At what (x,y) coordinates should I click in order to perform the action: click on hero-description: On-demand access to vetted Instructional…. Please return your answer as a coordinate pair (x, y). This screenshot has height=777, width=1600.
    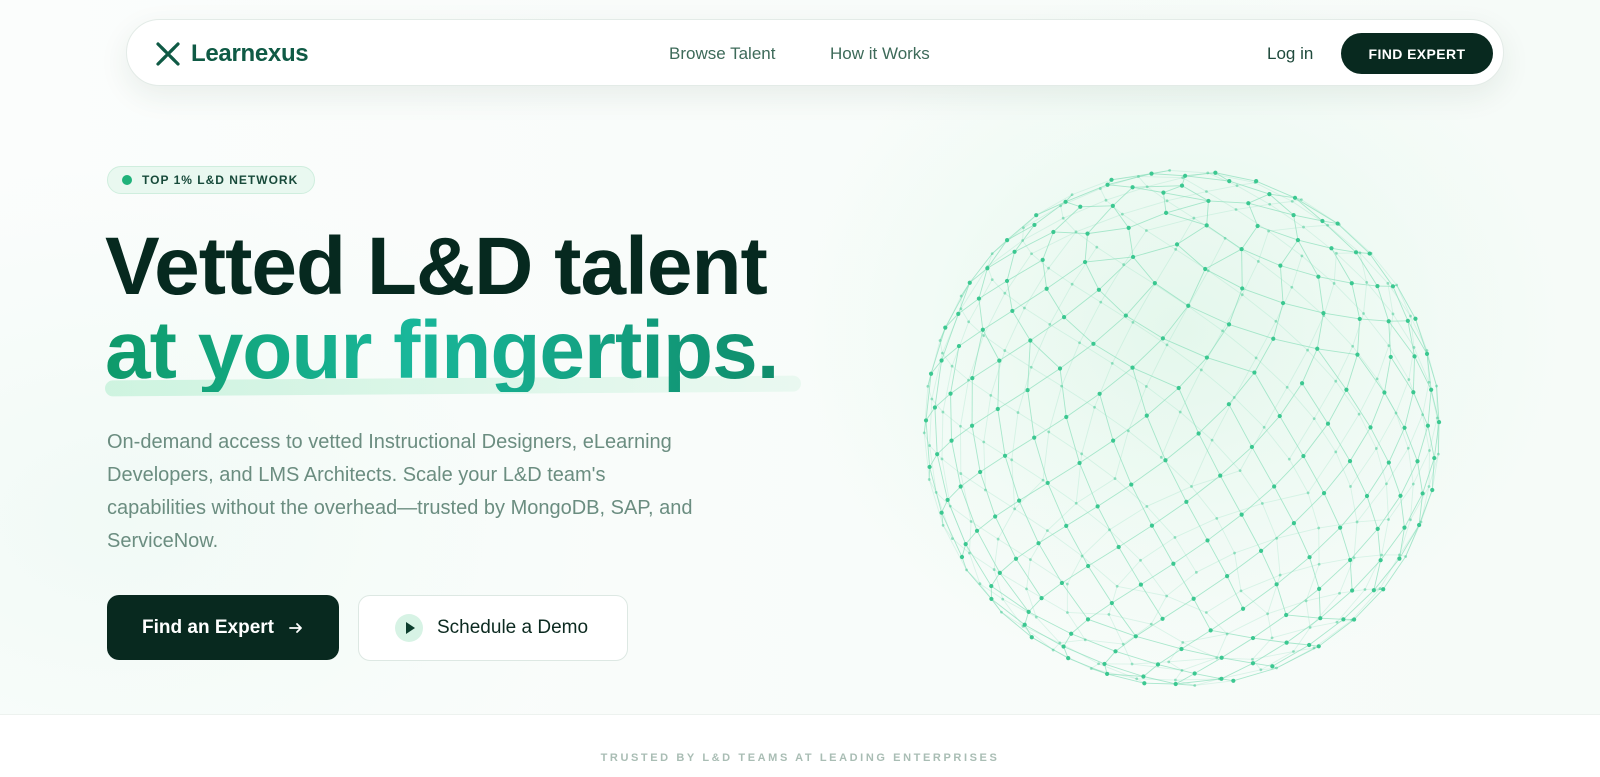
    Looking at the image, I should click on (400, 491).